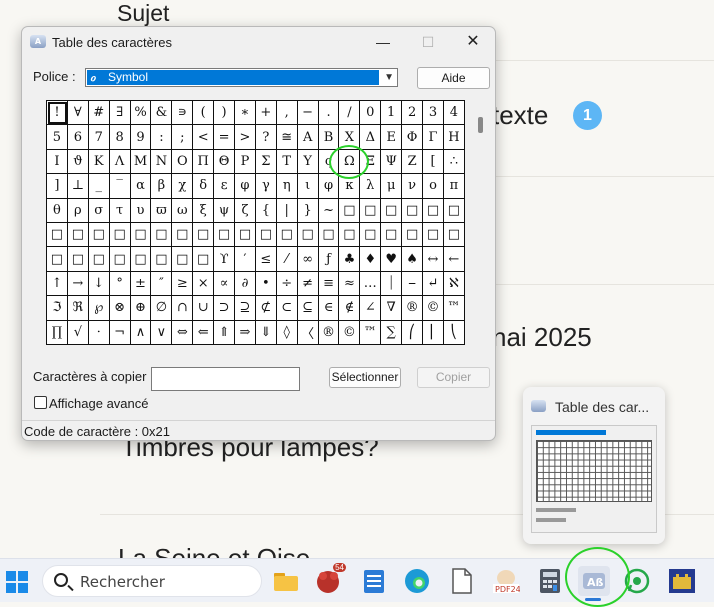 The image size is (714, 607). What do you see at coordinates (287, 113) in the screenshot?
I see `character-cell: ,` at bounding box center [287, 113].